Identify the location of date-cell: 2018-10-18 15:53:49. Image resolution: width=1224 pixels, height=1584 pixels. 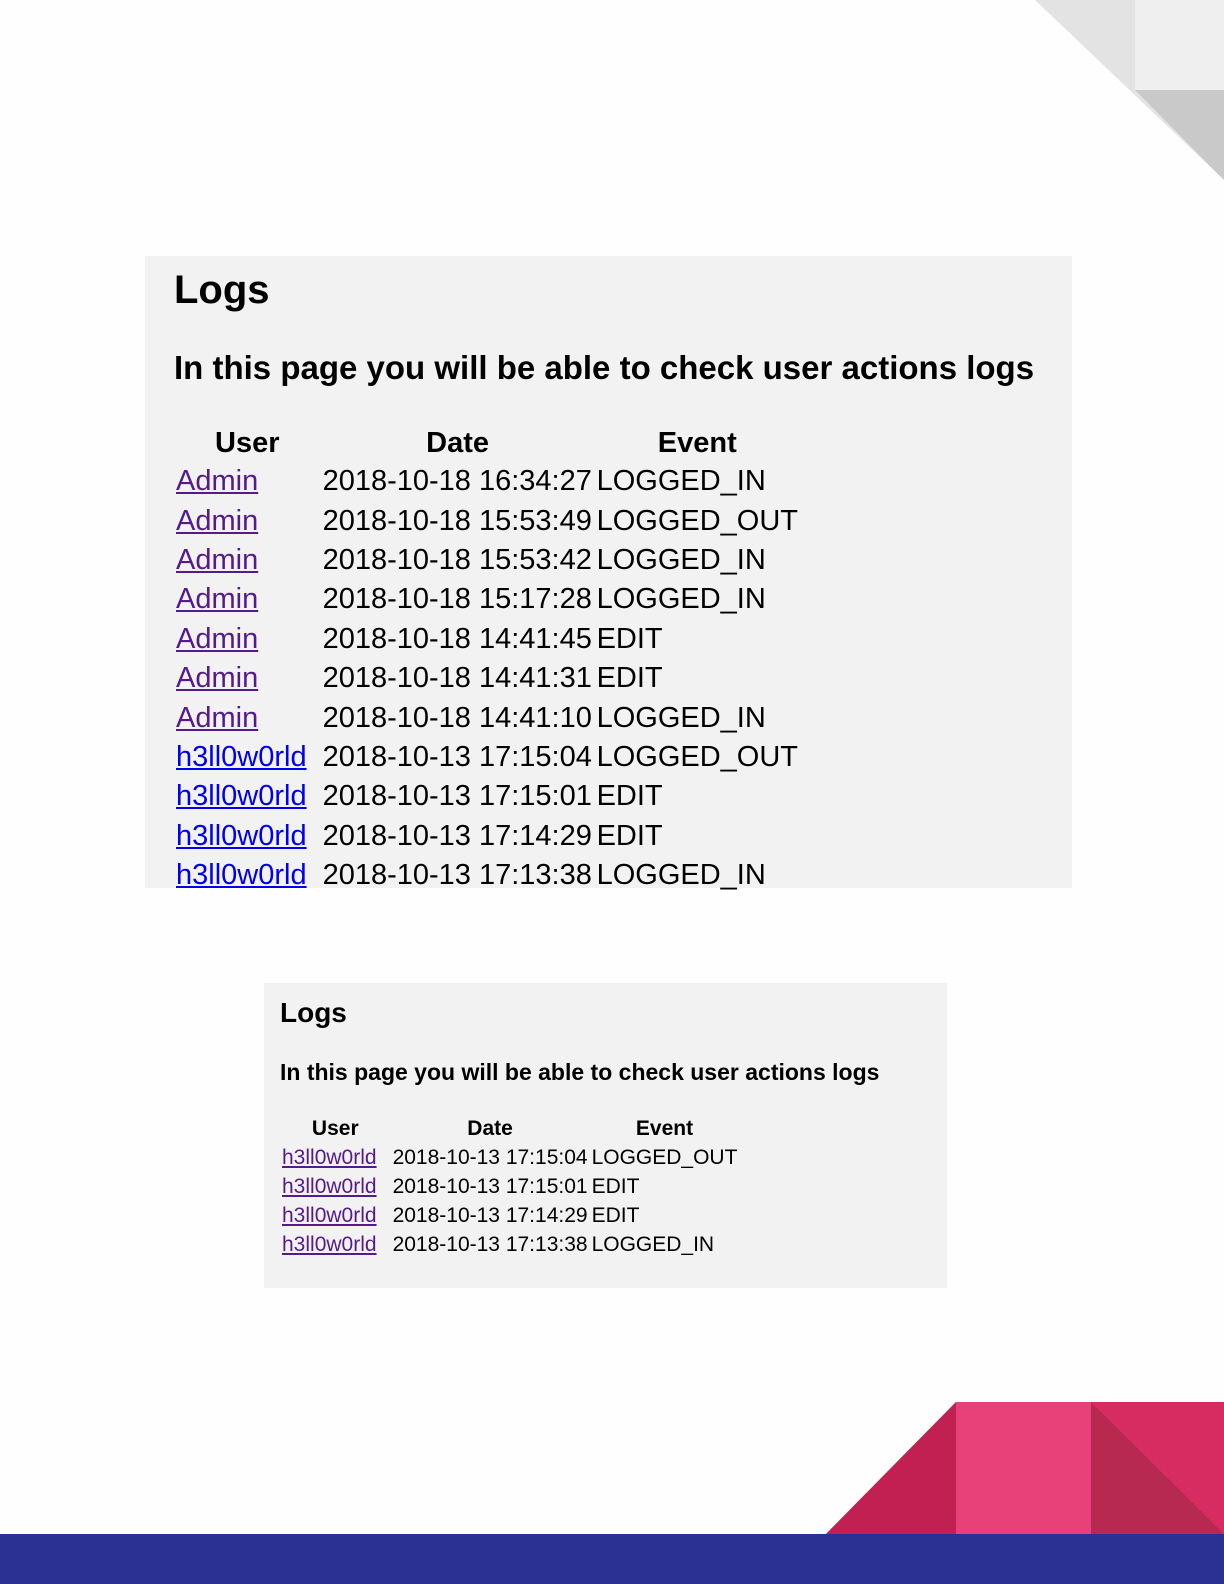
(457, 520).